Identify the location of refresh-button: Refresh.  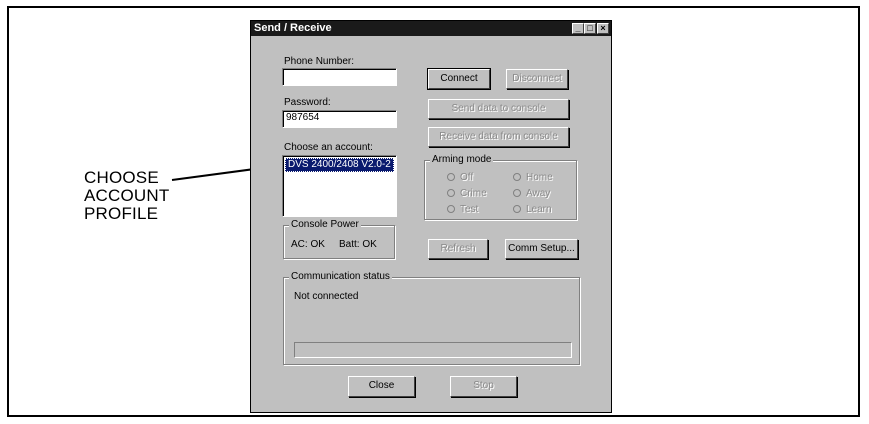
(458, 249).